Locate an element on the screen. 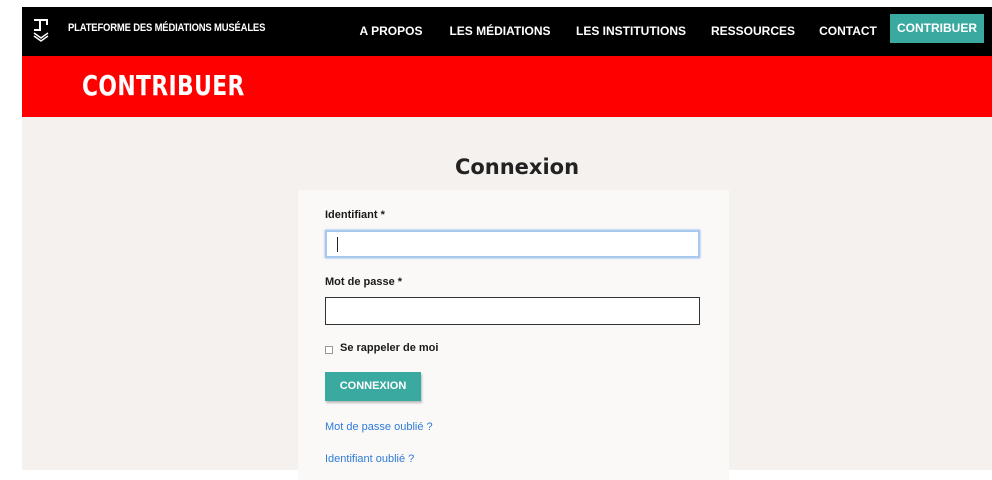 The image size is (992, 480). page-banner: CONTRIBUER is located at coordinates (507, 86).